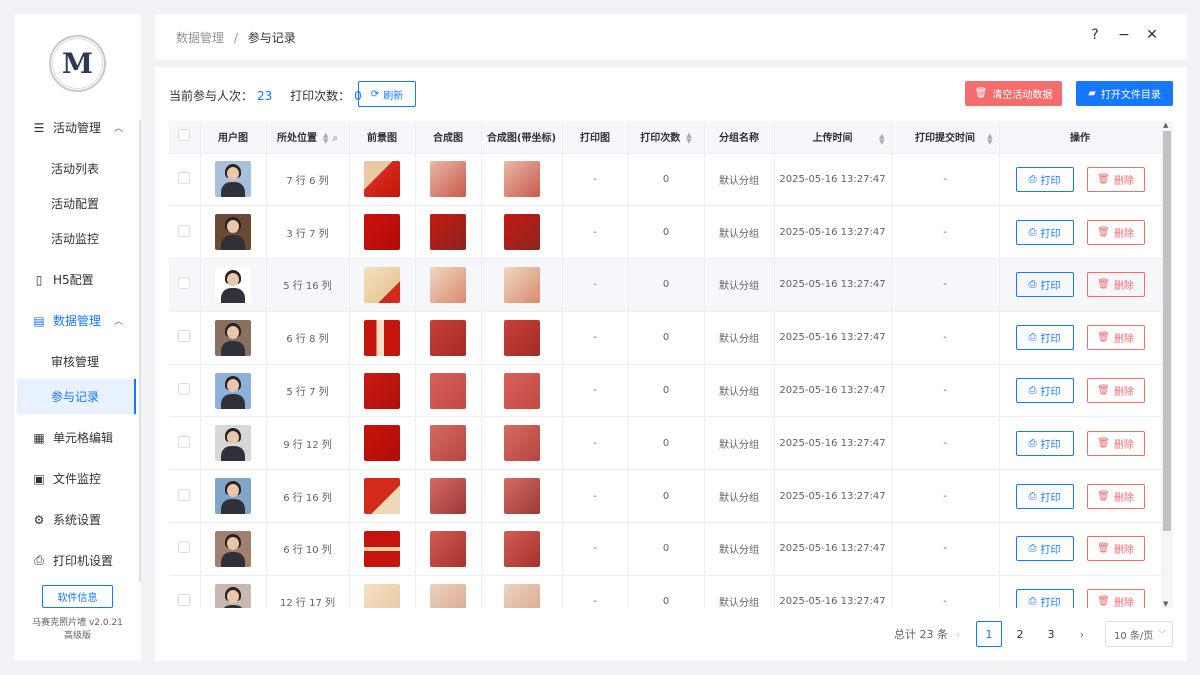 This screenshot has height=675, width=1200. Describe the element at coordinates (77, 168) in the screenshot. I see `sidebar-item-activity-list: 活动列表` at that location.